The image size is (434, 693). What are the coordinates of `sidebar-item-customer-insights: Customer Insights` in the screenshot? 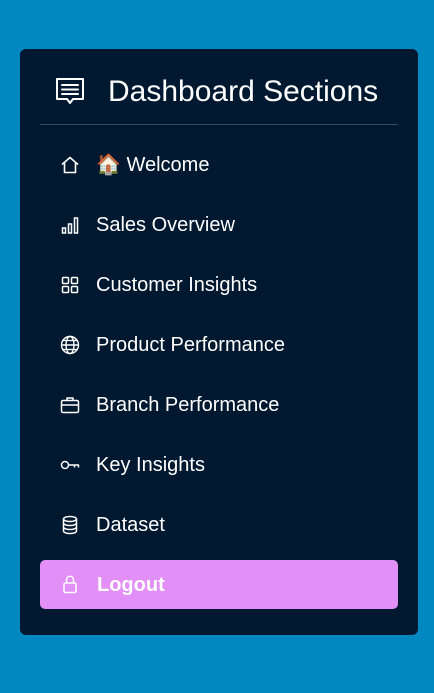 It's located at (219, 285).